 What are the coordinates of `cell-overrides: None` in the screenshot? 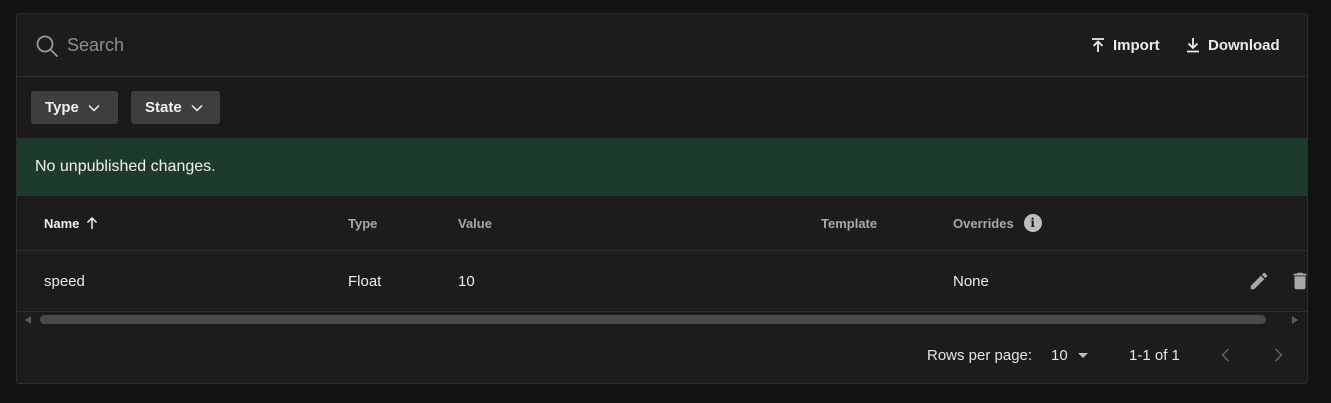 It's located at (971, 281).